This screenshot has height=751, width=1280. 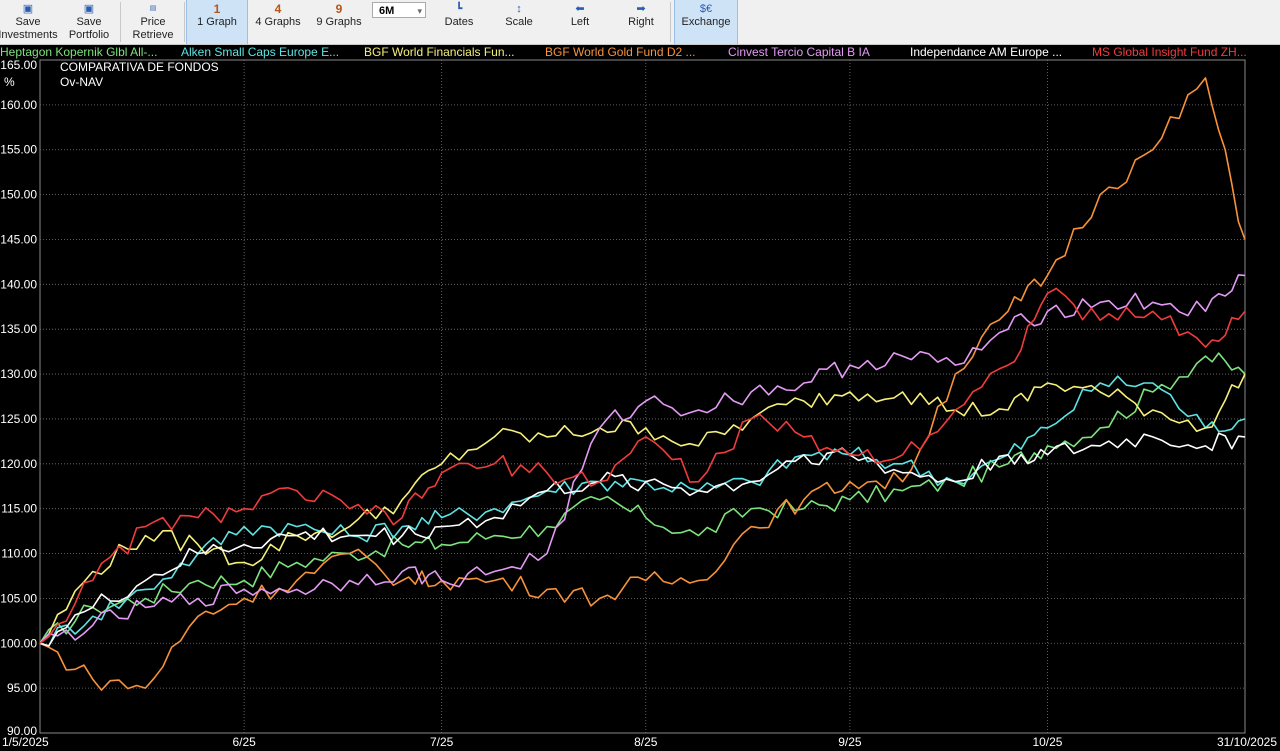 What do you see at coordinates (9, 82) in the screenshot?
I see `y-unit-label: %` at bounding box center [9, 82].